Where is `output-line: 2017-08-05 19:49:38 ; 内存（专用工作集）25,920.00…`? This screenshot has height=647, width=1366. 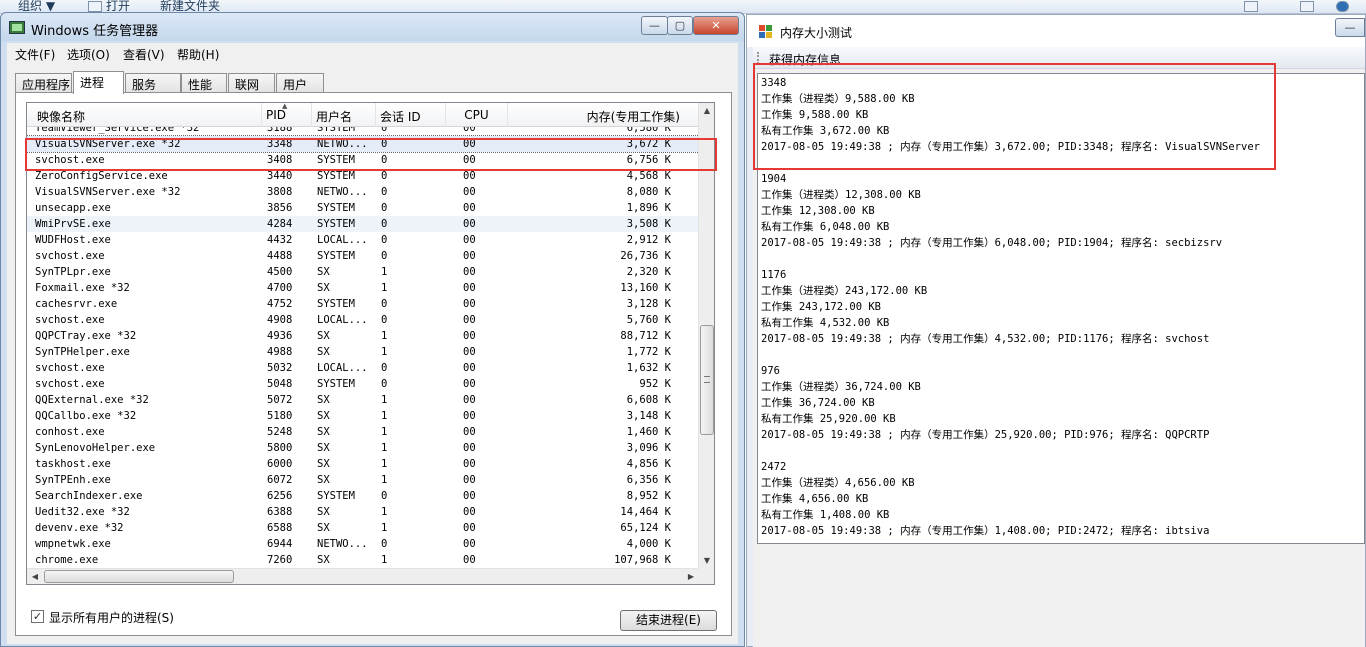 output-line: 2017-08-05 19:49:38 ; 内存（专用工作集）25,920.00… is located at coordinates (985, 435).